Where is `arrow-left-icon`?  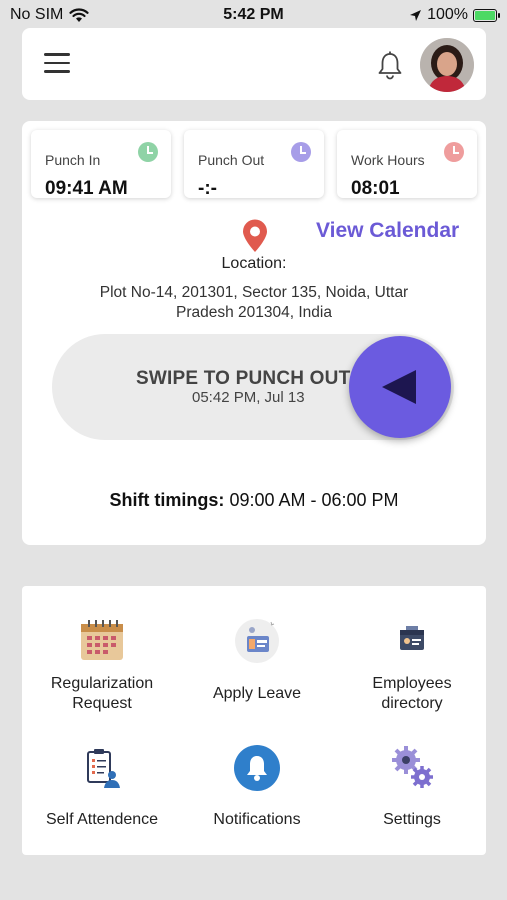 arrow-left-icon is located at coordinates (399, 387).